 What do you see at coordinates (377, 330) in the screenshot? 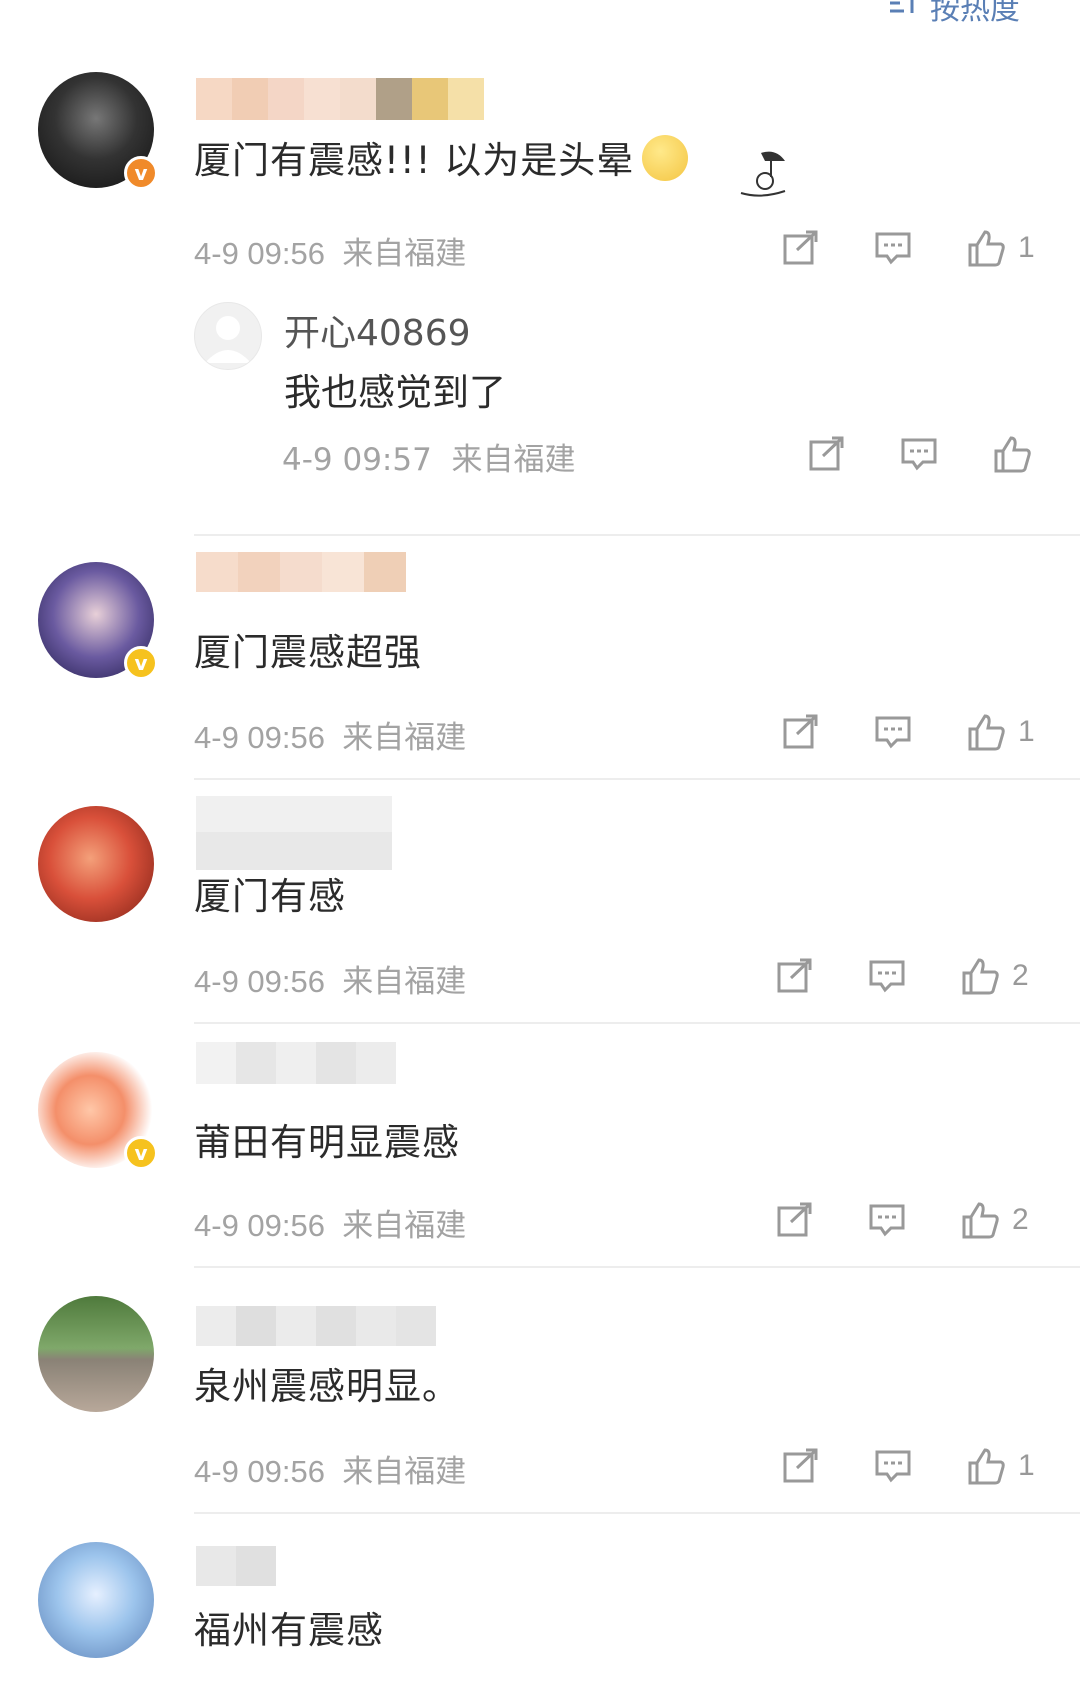
I see `reply-username: 开心40869` at bounding box center [377, 330].